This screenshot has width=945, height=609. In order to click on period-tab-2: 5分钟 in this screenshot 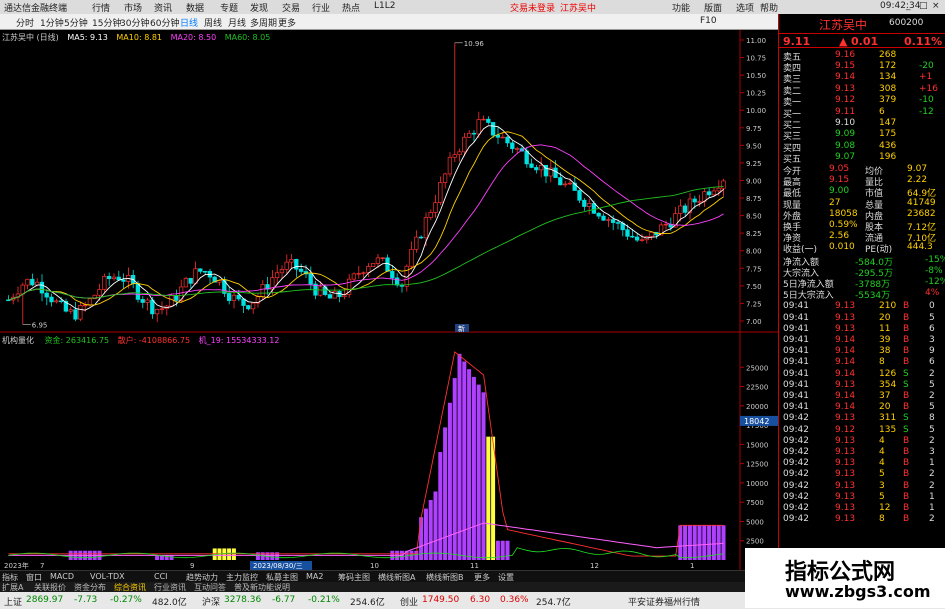, I will do `click(76, 22)`.